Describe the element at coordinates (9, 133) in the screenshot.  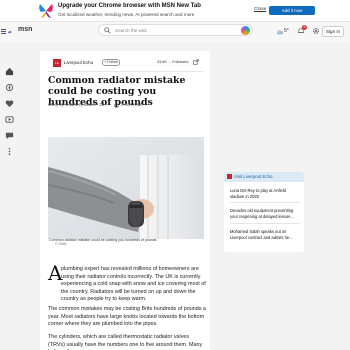
I see `rail-chat-icon` at that location.